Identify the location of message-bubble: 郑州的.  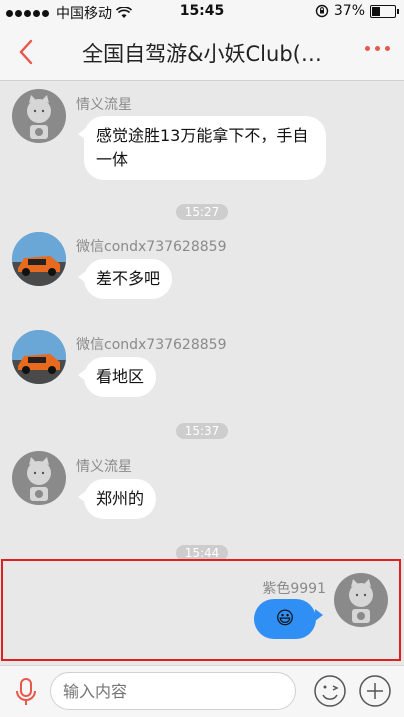
(117, 499).